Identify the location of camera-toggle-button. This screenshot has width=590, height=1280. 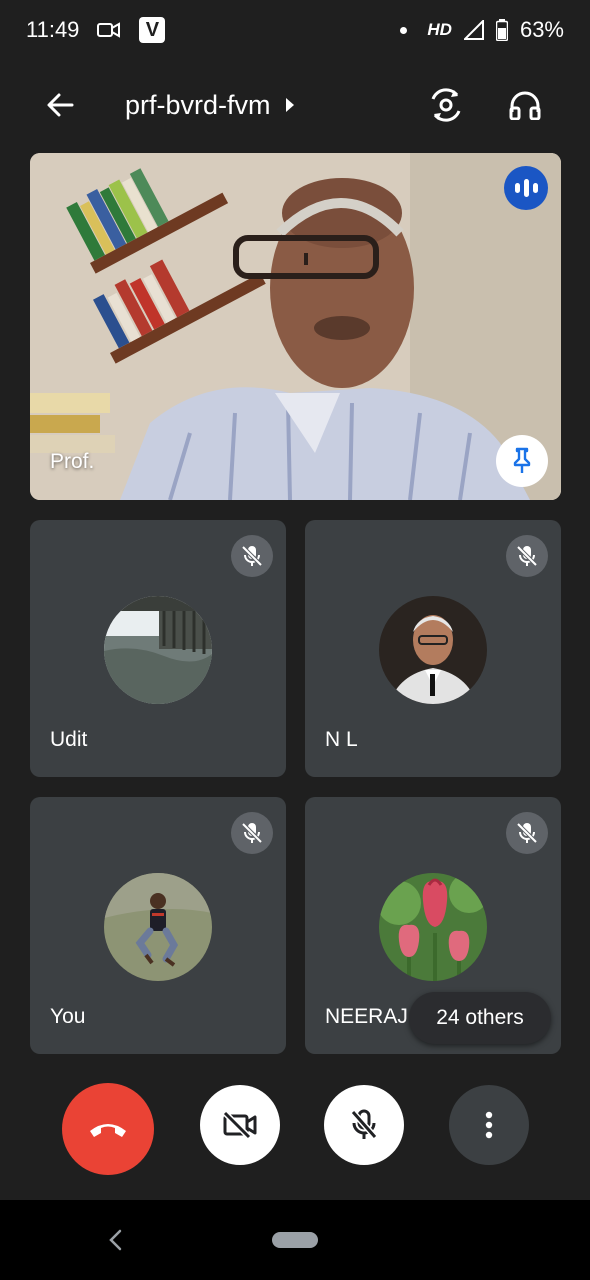
(240, 1125).